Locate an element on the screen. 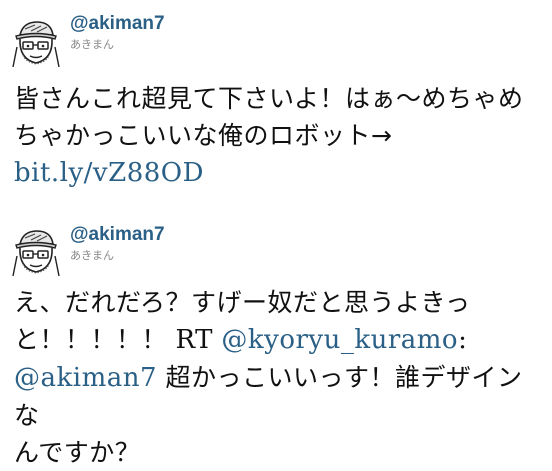 This screenshot has height=471, width=552. mention-link: @kyoryu_kuramo is located at coordinates (339, 340).